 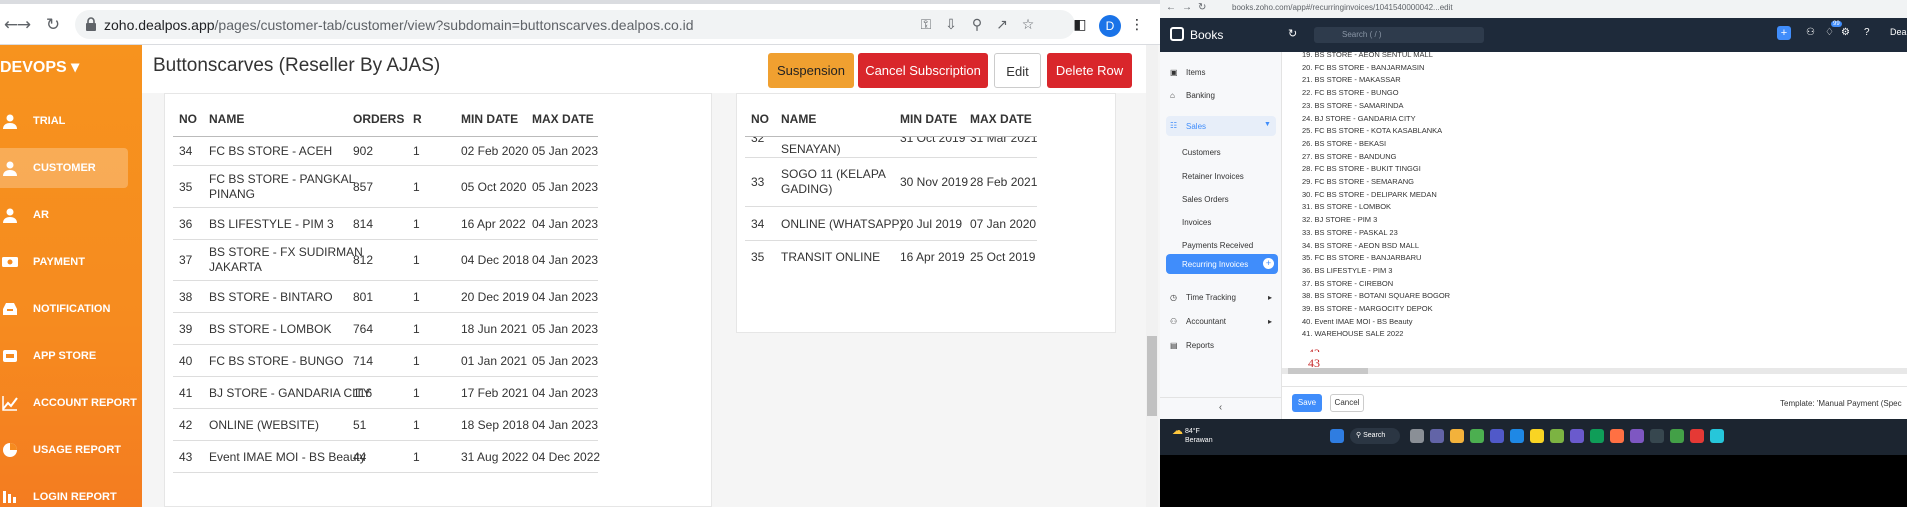 I want to click on cell-max-date: 25 Oct 2019, so click(x=1003, y=257).